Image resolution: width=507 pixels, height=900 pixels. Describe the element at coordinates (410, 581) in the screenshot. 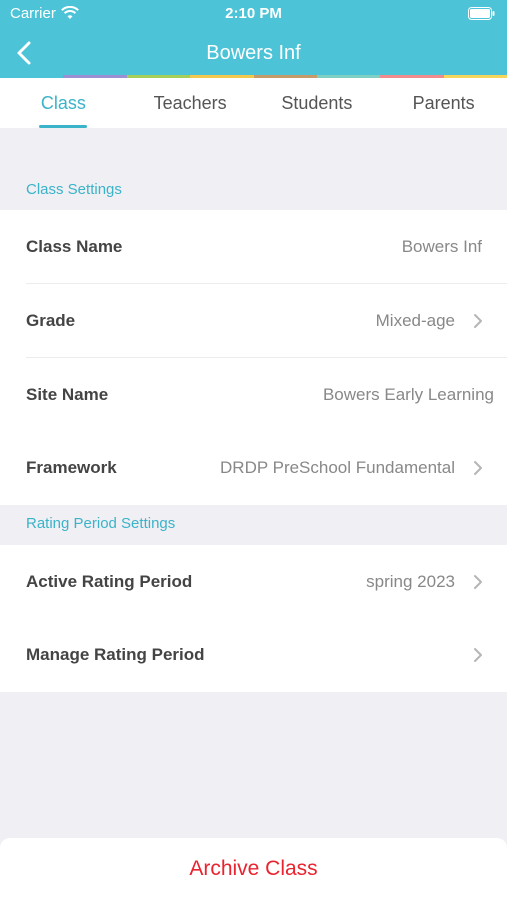

I see `row-value: spring 2023` at that location.